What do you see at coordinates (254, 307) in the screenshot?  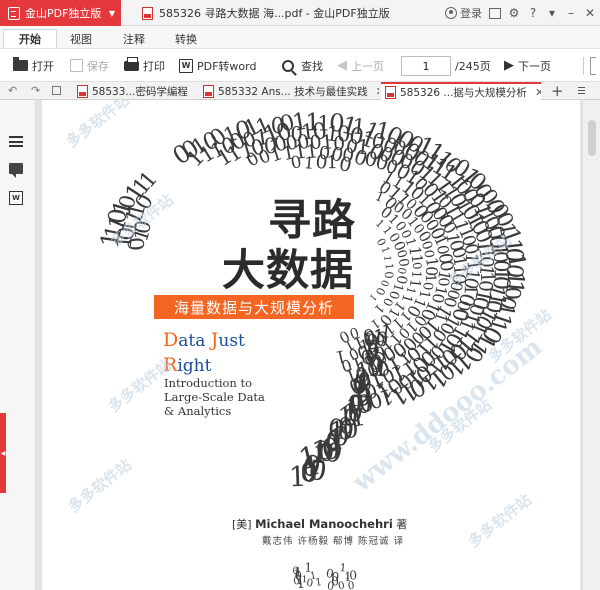 I see `cover-subtitle-cn: 海量数据与大规模分析` at bounding box center [254, 307].